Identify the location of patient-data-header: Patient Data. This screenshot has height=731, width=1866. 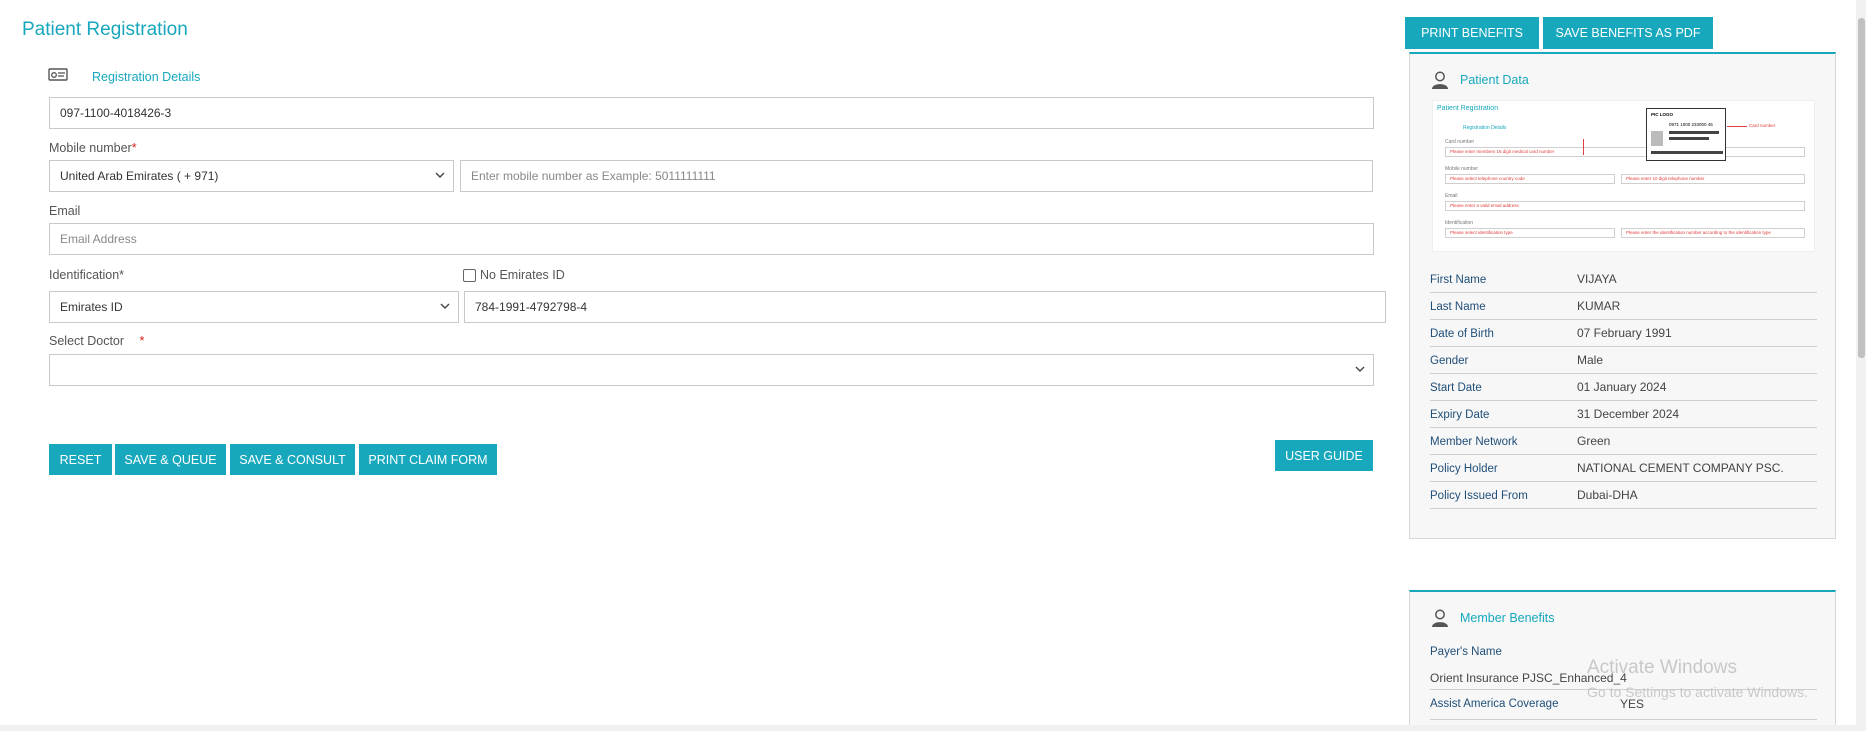
(1479, 80).